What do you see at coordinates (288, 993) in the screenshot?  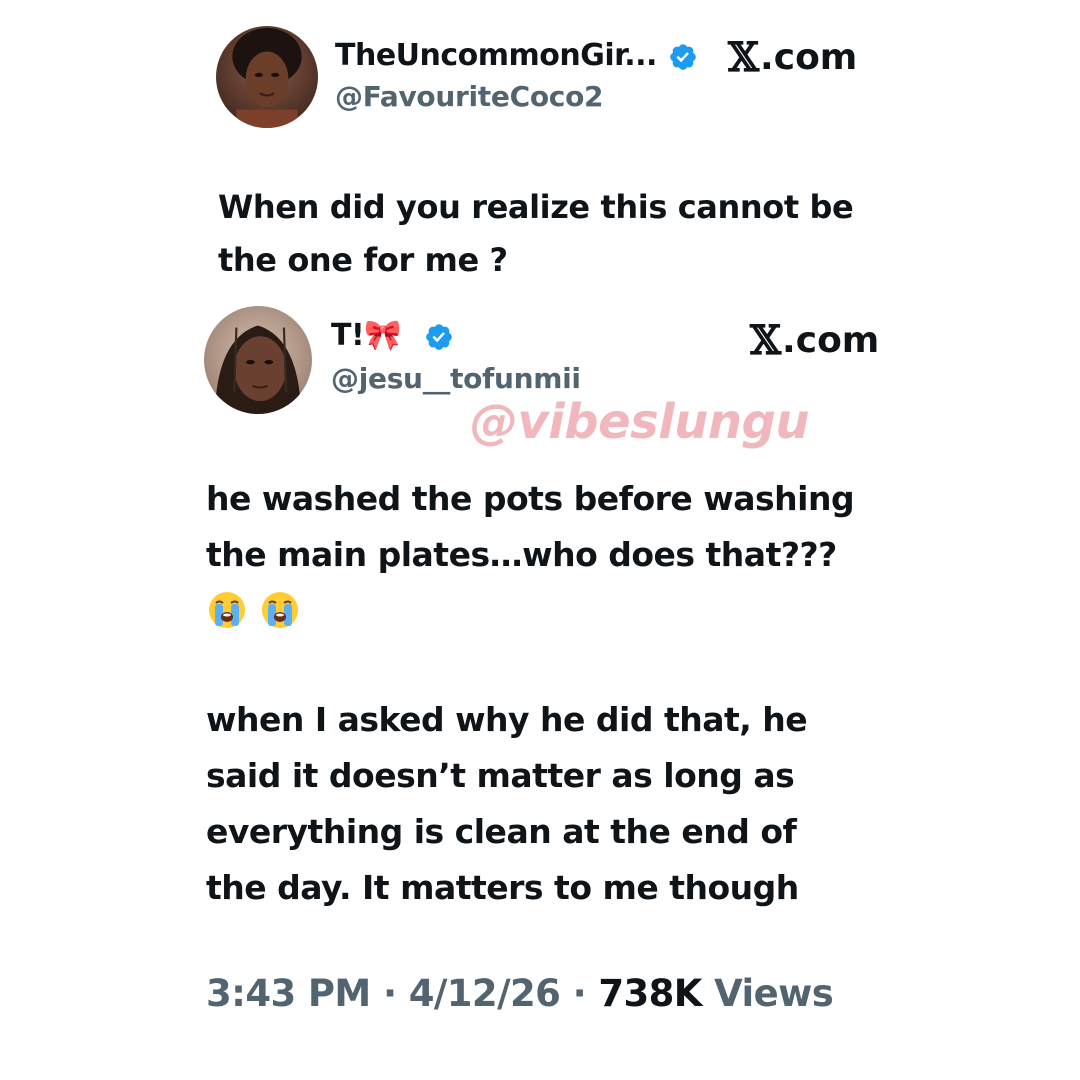 I see `tweet-time: 3:43 PM` at bounding box center [288, 993].